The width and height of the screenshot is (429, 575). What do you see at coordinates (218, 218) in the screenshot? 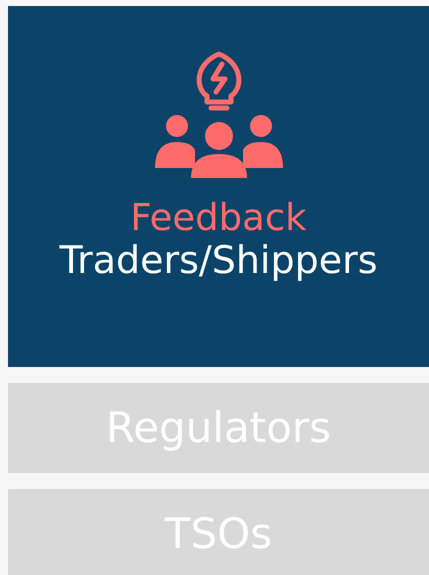
I see `panel-title: Feedback` at bounding box center [218, 218].